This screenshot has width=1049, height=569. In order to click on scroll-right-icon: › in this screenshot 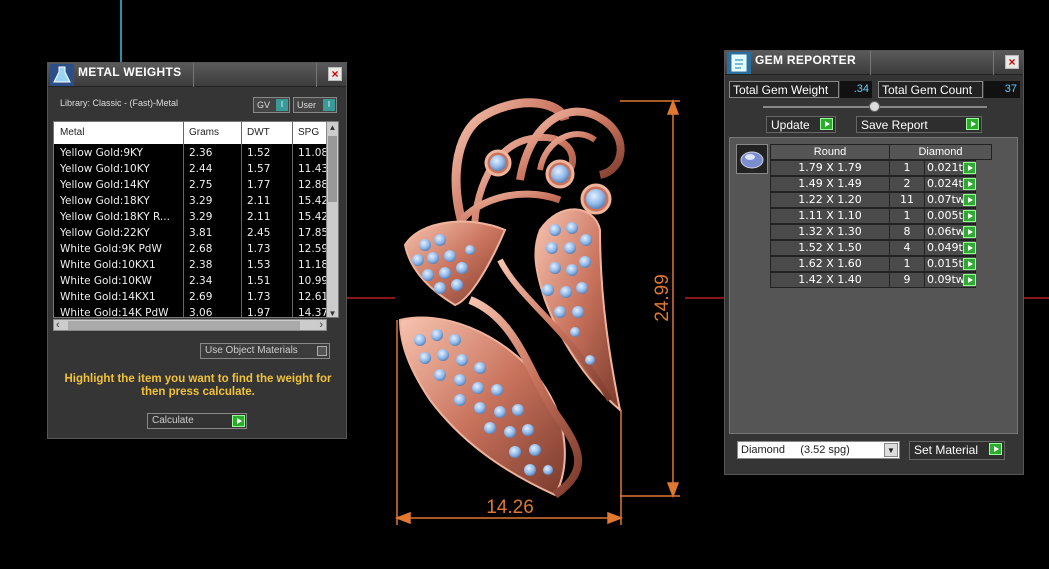, I will do `click(321, 325)`.